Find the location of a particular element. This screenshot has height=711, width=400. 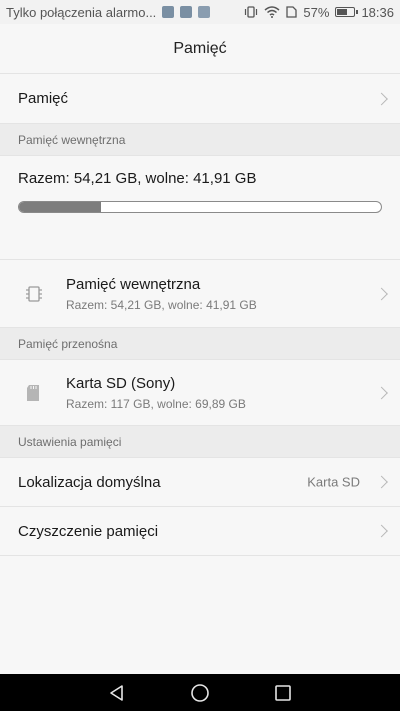

storage-usage-bar is located at coordinates (200, 207).